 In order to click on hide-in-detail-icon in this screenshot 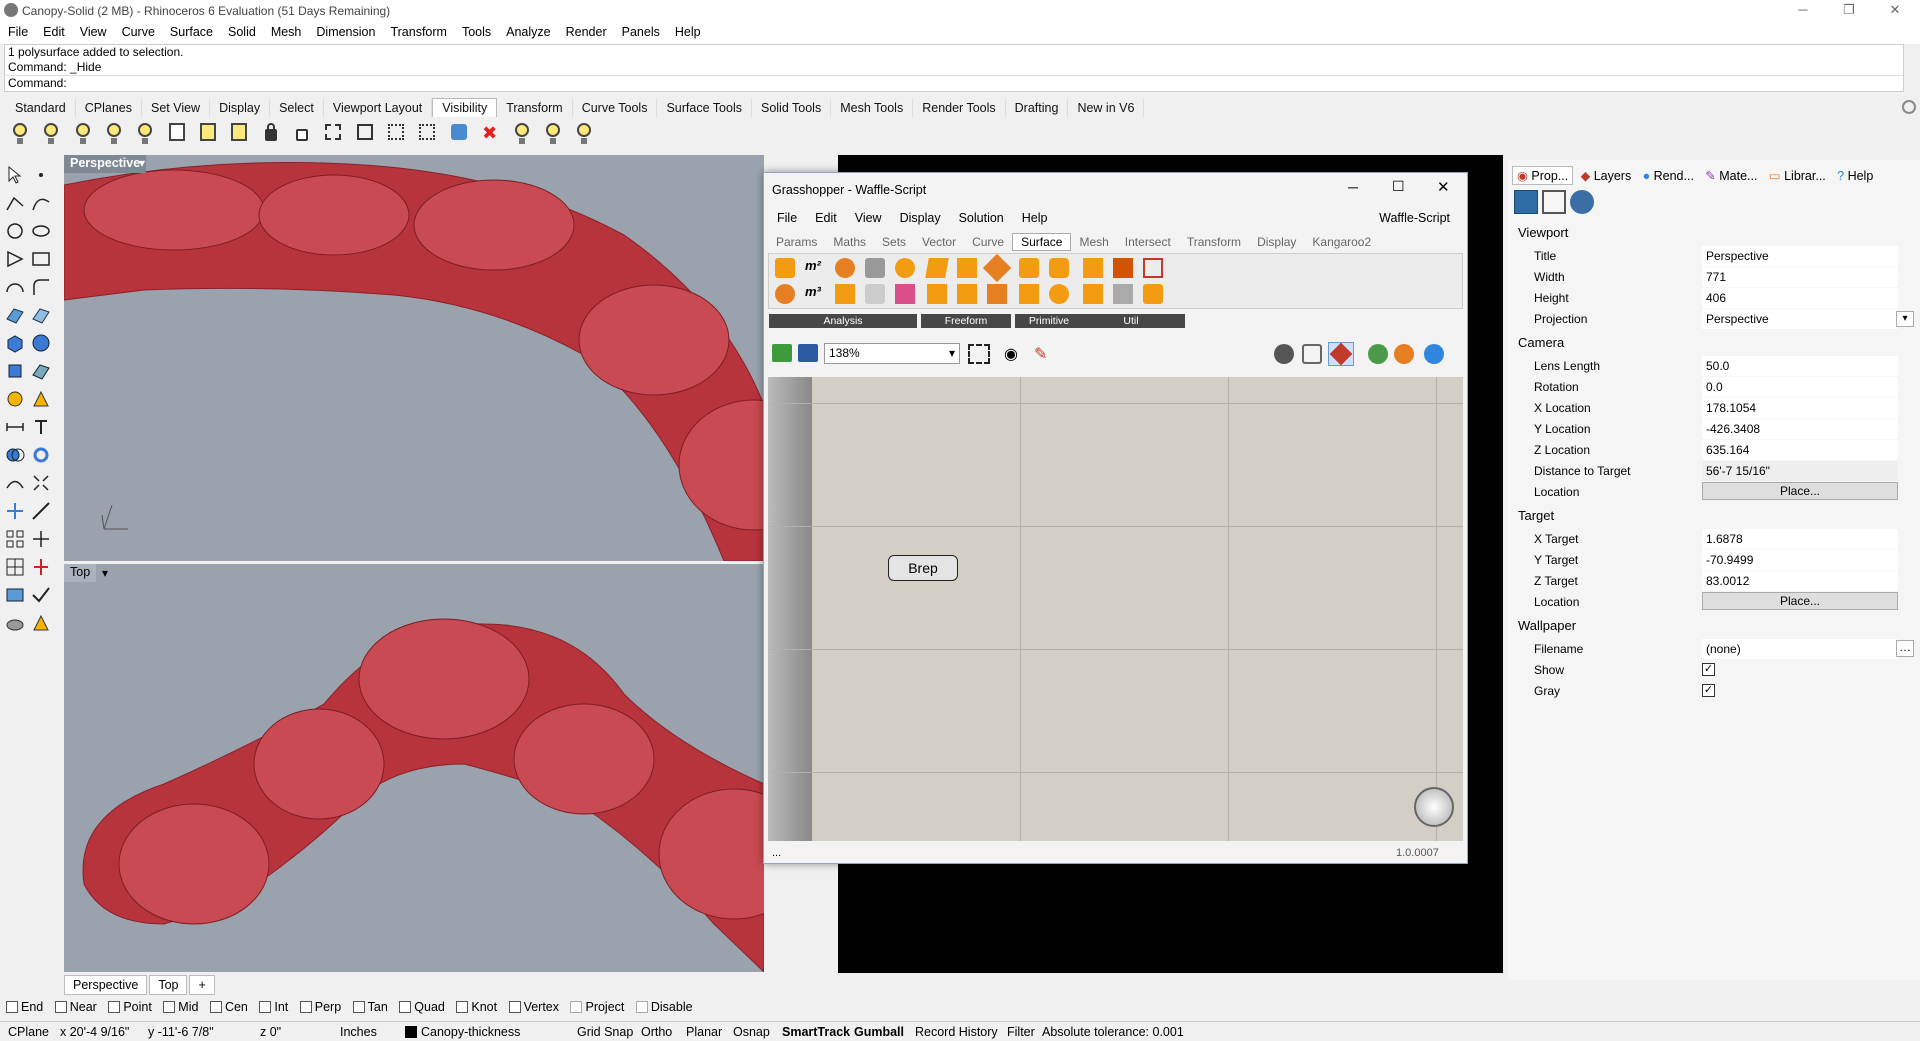, I will do `click(208, 133)`.